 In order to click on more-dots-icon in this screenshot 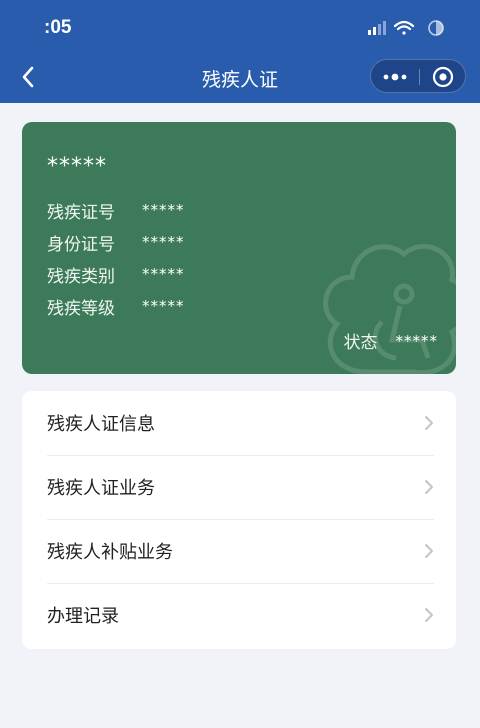, I will do `click(395, 77)`.